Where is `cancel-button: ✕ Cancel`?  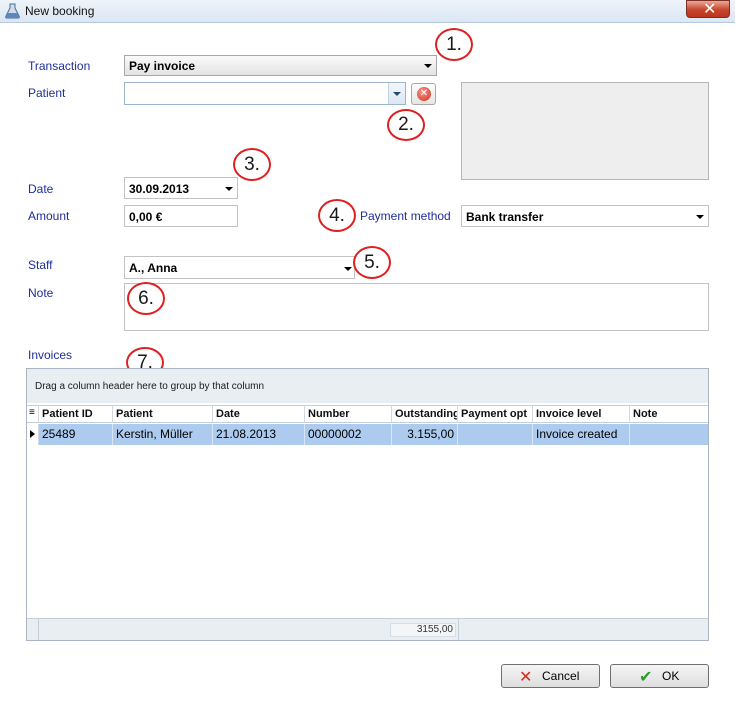
cancel-button: ✕ Cancel is located at coordinates (550, 676).